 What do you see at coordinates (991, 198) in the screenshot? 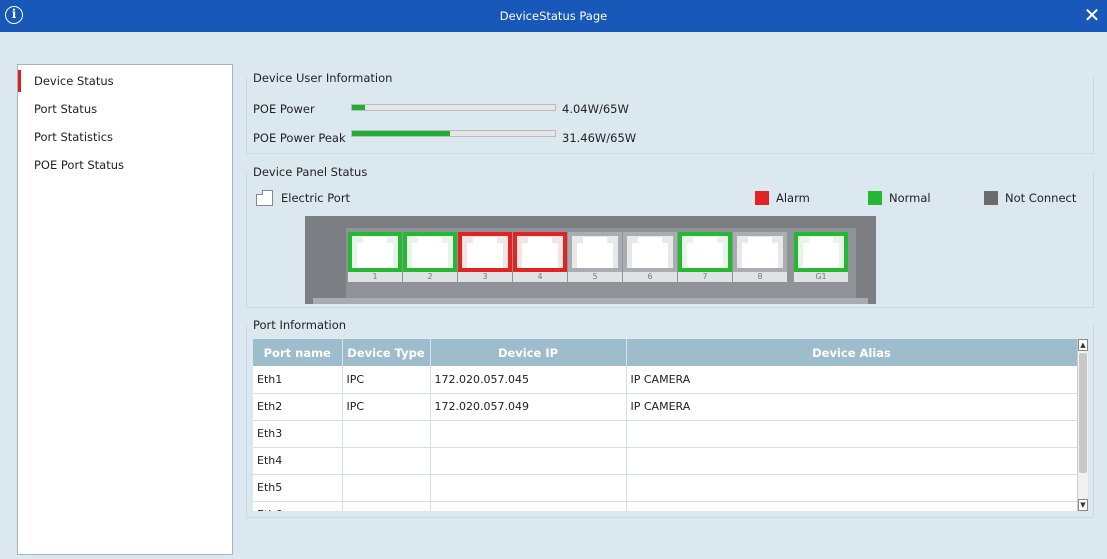
I see `not-connect-swatch` at bounding box center [991, 198].